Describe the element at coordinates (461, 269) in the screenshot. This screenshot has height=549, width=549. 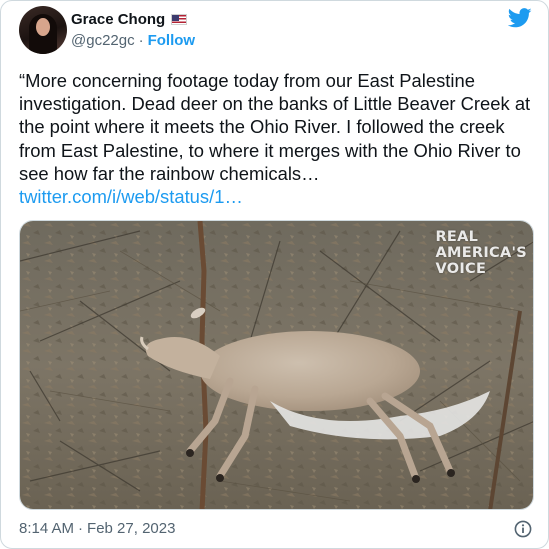
I see `watermark-line-3: VOICE` at that location.